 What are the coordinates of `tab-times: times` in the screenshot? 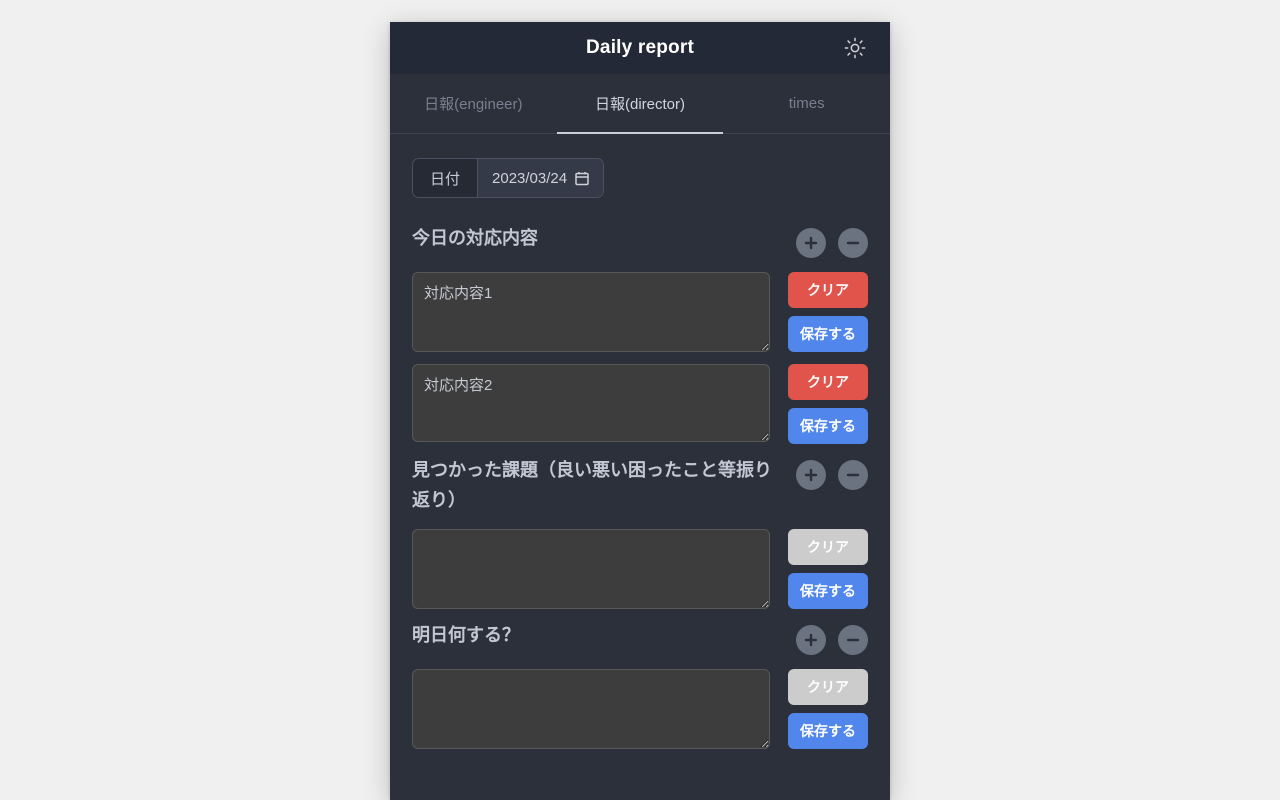 It's located at (806, 103).